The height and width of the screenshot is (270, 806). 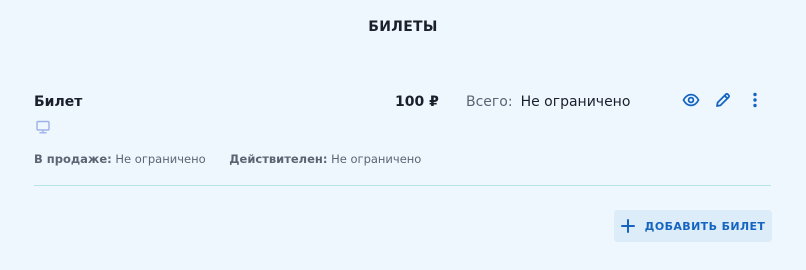 I want to click on on-sale-info: В продаже: Не ограничено, so click(x=120, y=159).